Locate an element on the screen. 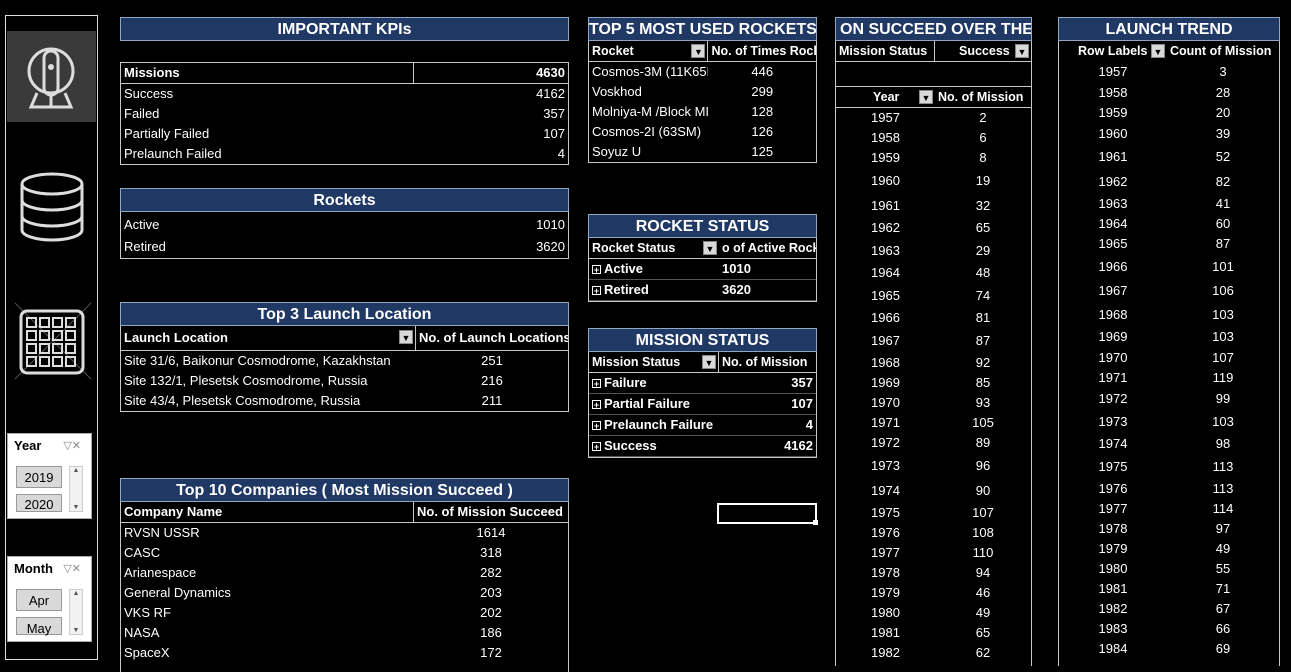 The image size is (1291, 672). row-label: 1971 is located at coordinates (1113, 378).